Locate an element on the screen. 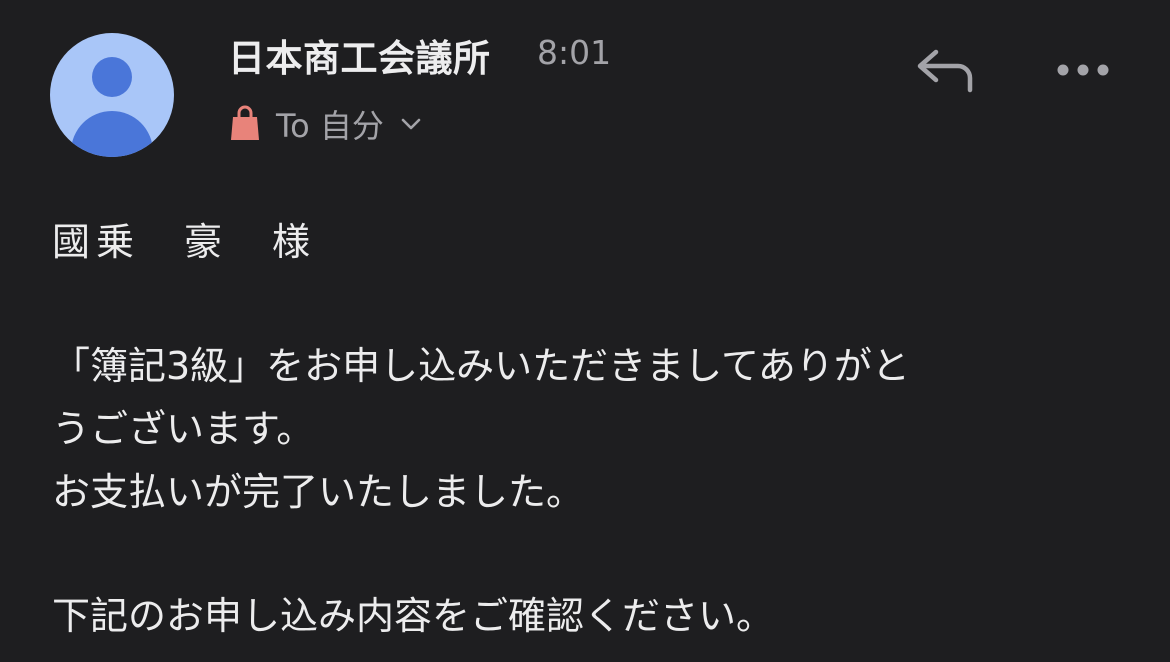 The width and height of the screenshot is (1170, 662). avatar-body is located at coordinates (112, 134).